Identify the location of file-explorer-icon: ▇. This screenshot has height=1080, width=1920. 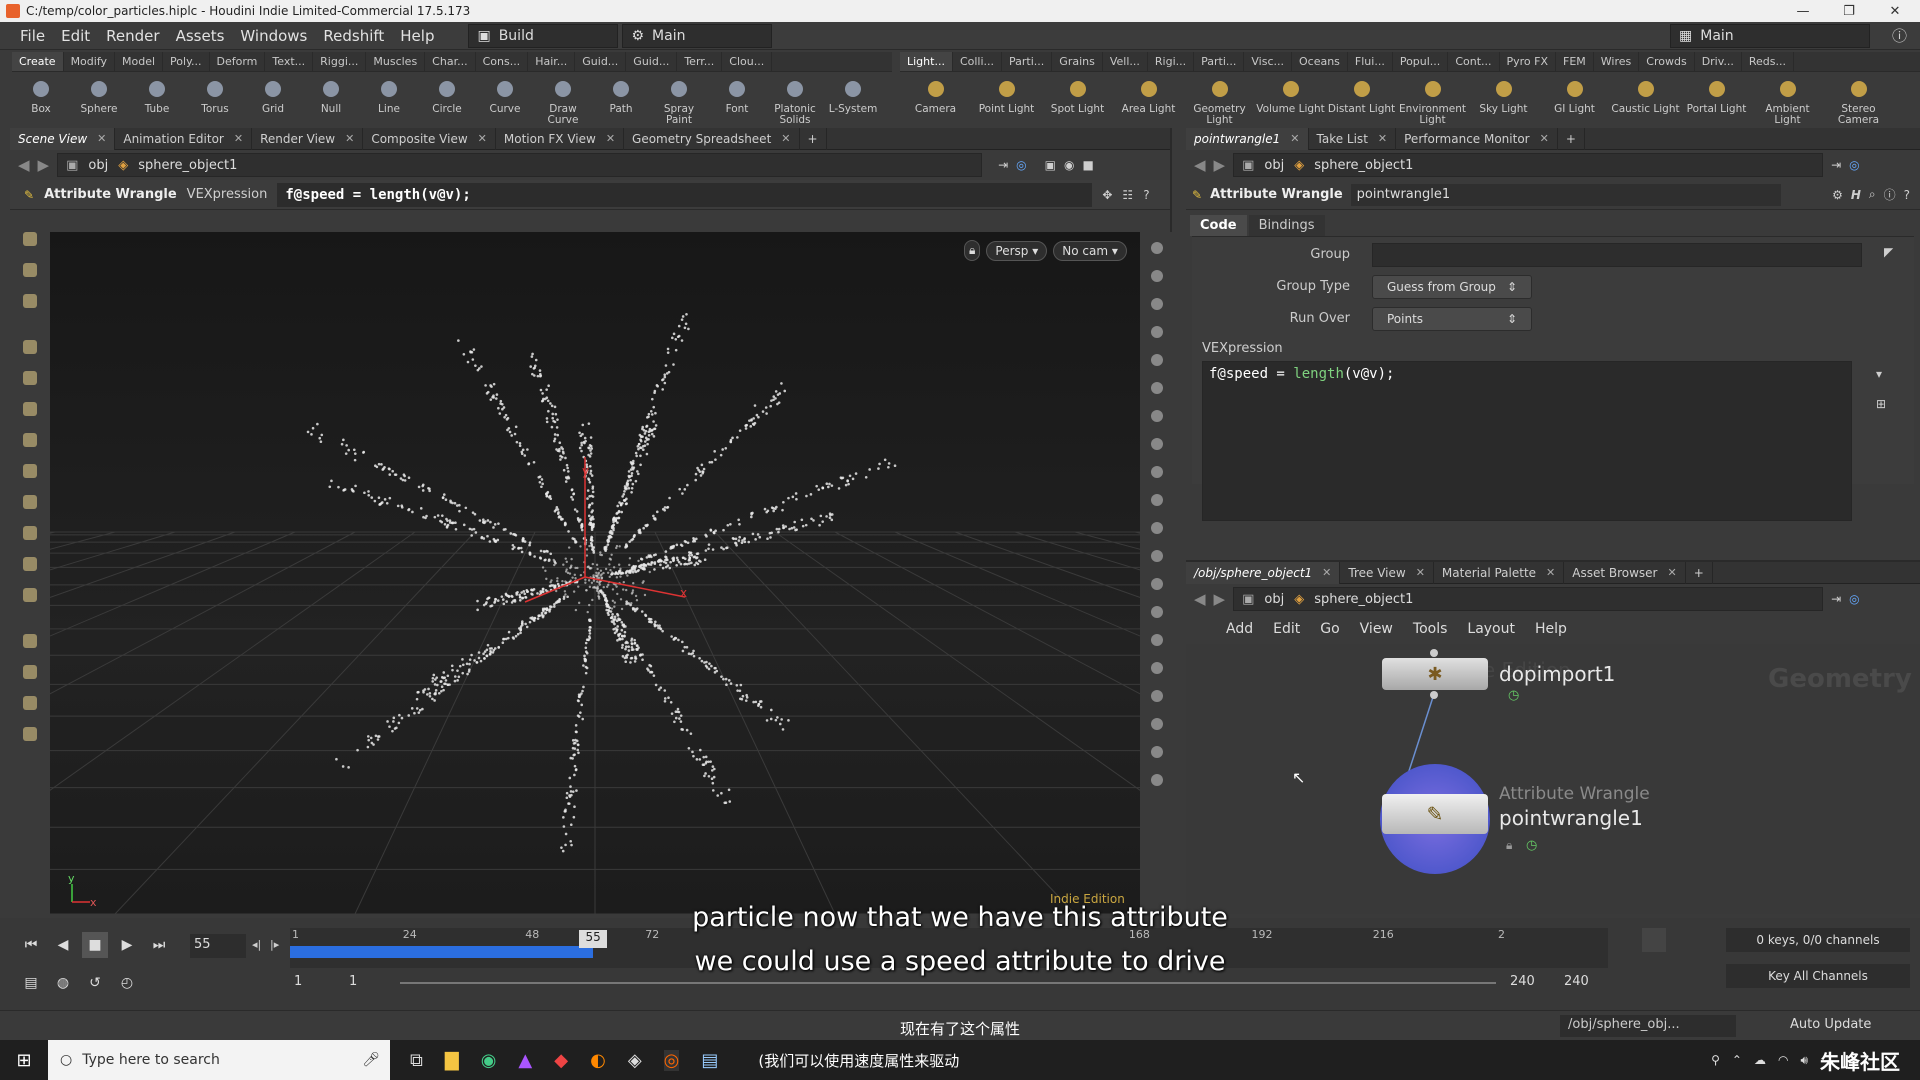
(452, 1060).